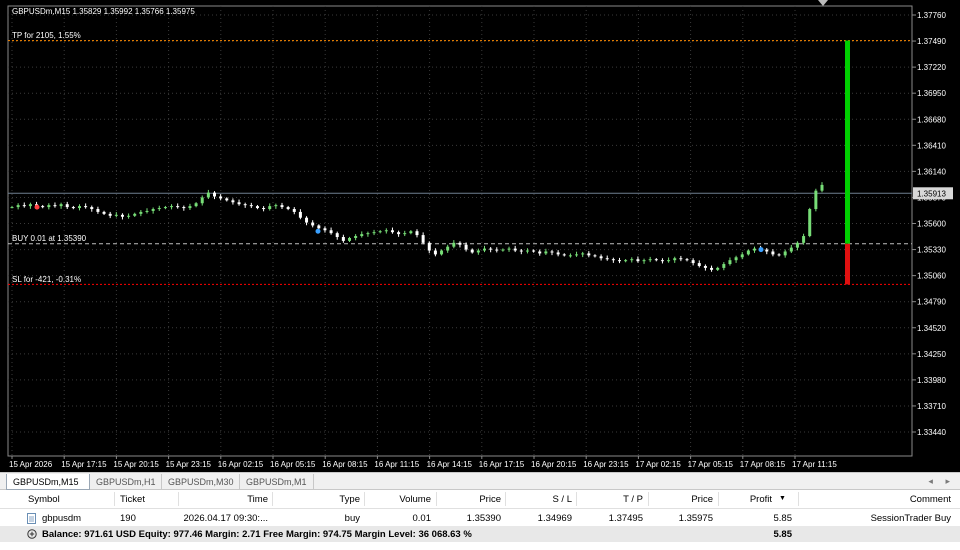  What do you see at coordinates (450, 464) in the screenshot?
I see `time-tick-label: 16 Apr 14:15` at bounding box center [450, 464].